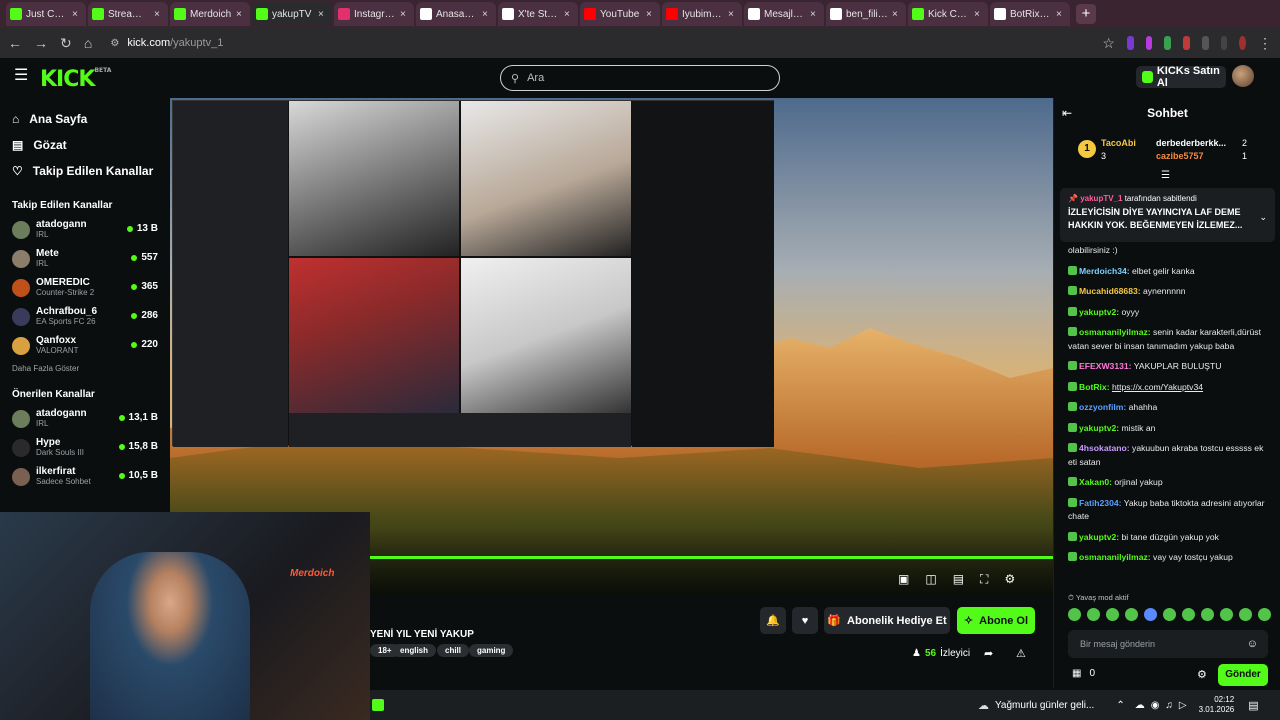 The image size is (1280, 720). Describe the element at coordinates (1263, 217) in the screenshot. I see `chevron-down-icon: ⌄` at that location.